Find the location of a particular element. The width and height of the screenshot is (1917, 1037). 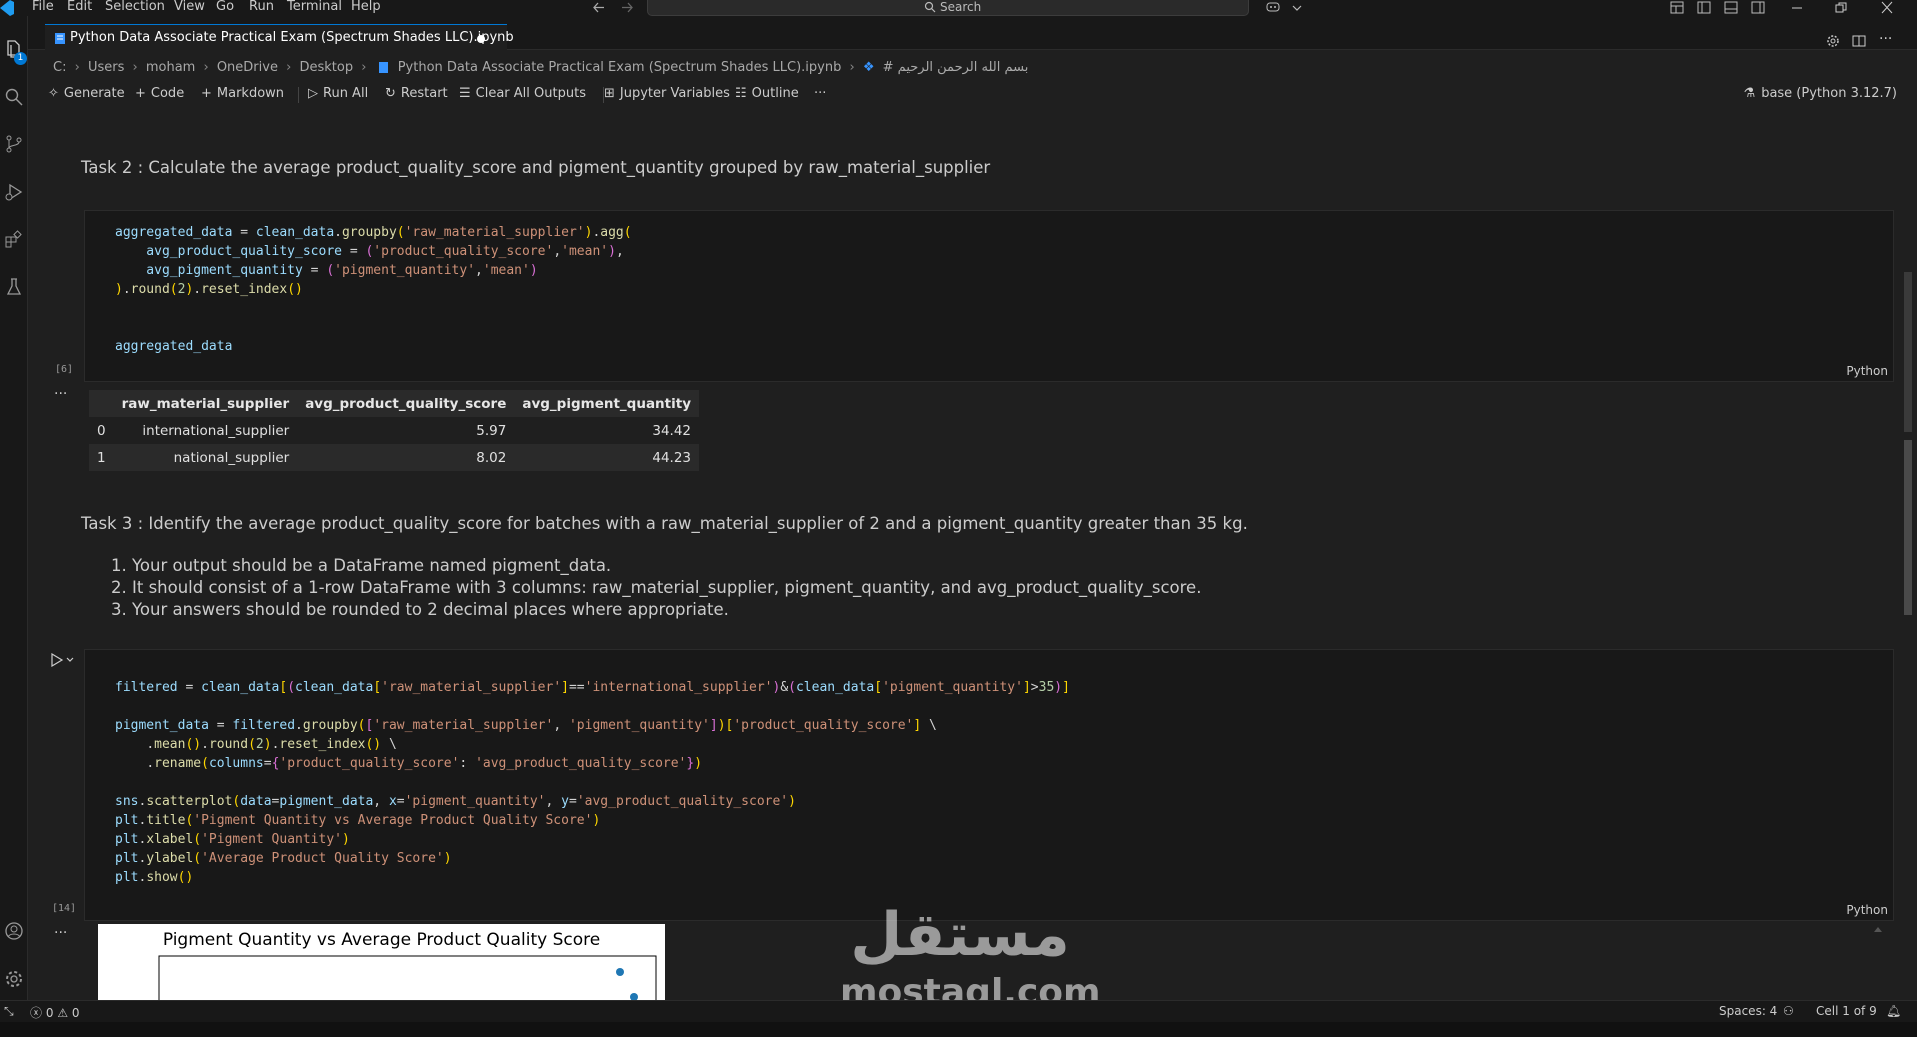

add-code-cell-button: + Code is located at coordinates (159, 93).